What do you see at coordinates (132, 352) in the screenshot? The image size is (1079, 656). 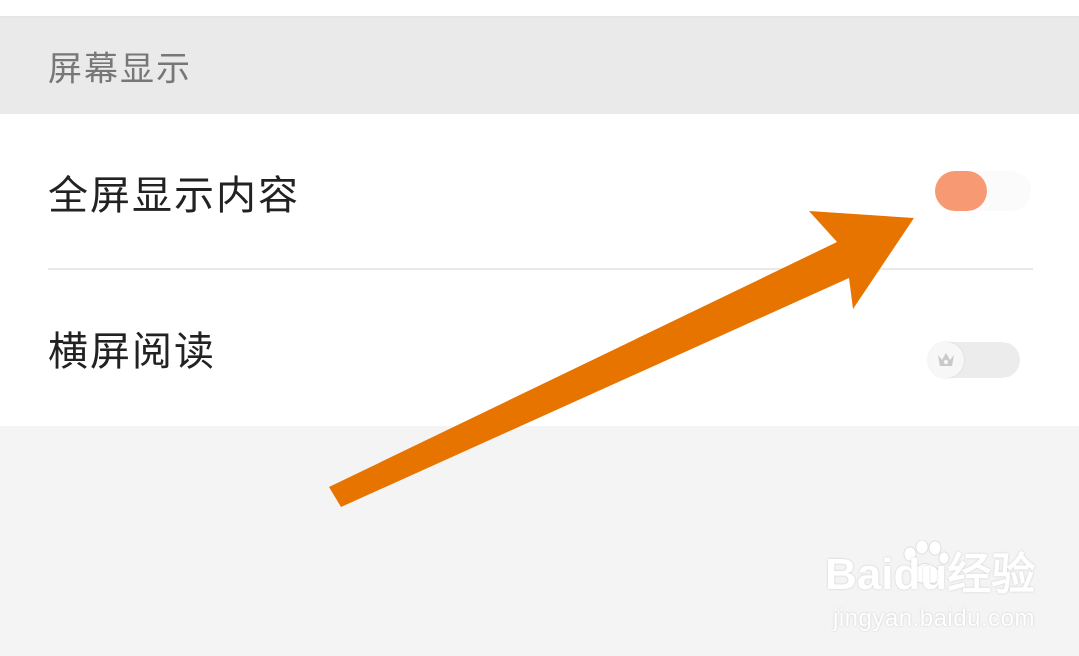 I see `setting-label-landscape: 横屏阅读` at bounding box center [132, 352].